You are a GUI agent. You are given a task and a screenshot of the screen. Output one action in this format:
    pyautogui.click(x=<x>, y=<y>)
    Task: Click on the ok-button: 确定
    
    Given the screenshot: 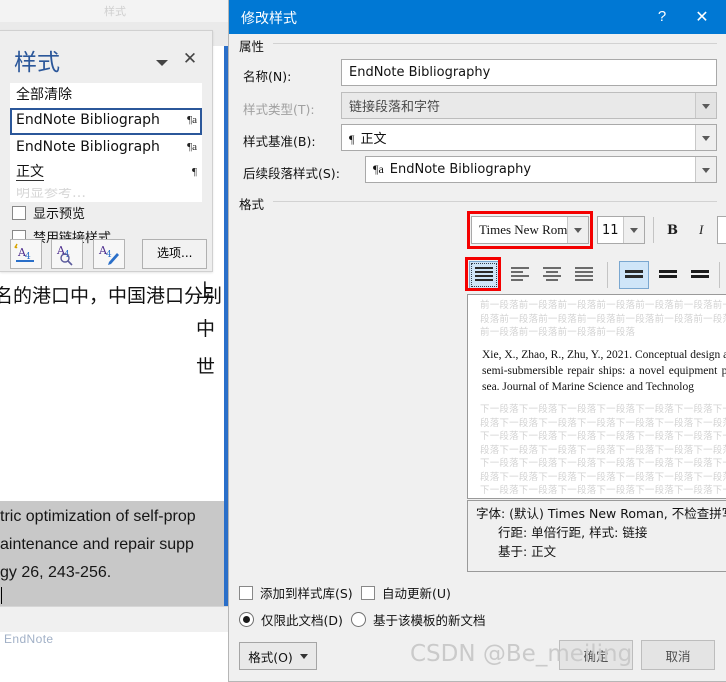 What is the action you would take?
    pyautogui.click(x=596, y=655)
    